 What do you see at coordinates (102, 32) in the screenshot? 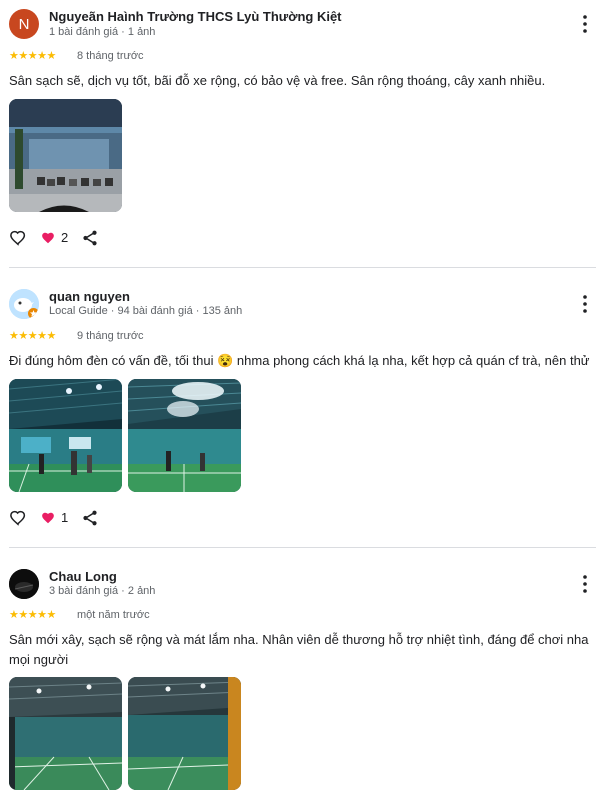
I see `reviewer-meta: 1 bài đánh giá · 1 ảnh` at bounding box center [102, 32].